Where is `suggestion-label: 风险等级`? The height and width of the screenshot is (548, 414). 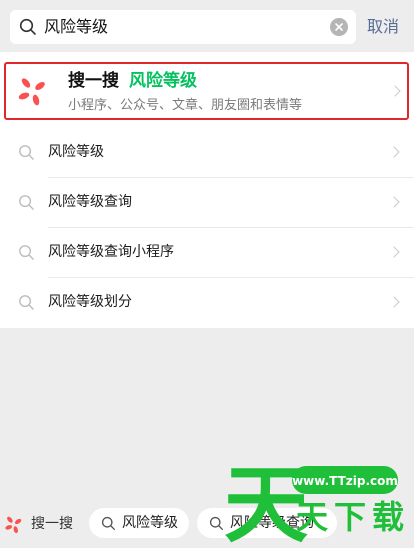 suggestion-label: 风险等级 is located at coordinates (76, 152).